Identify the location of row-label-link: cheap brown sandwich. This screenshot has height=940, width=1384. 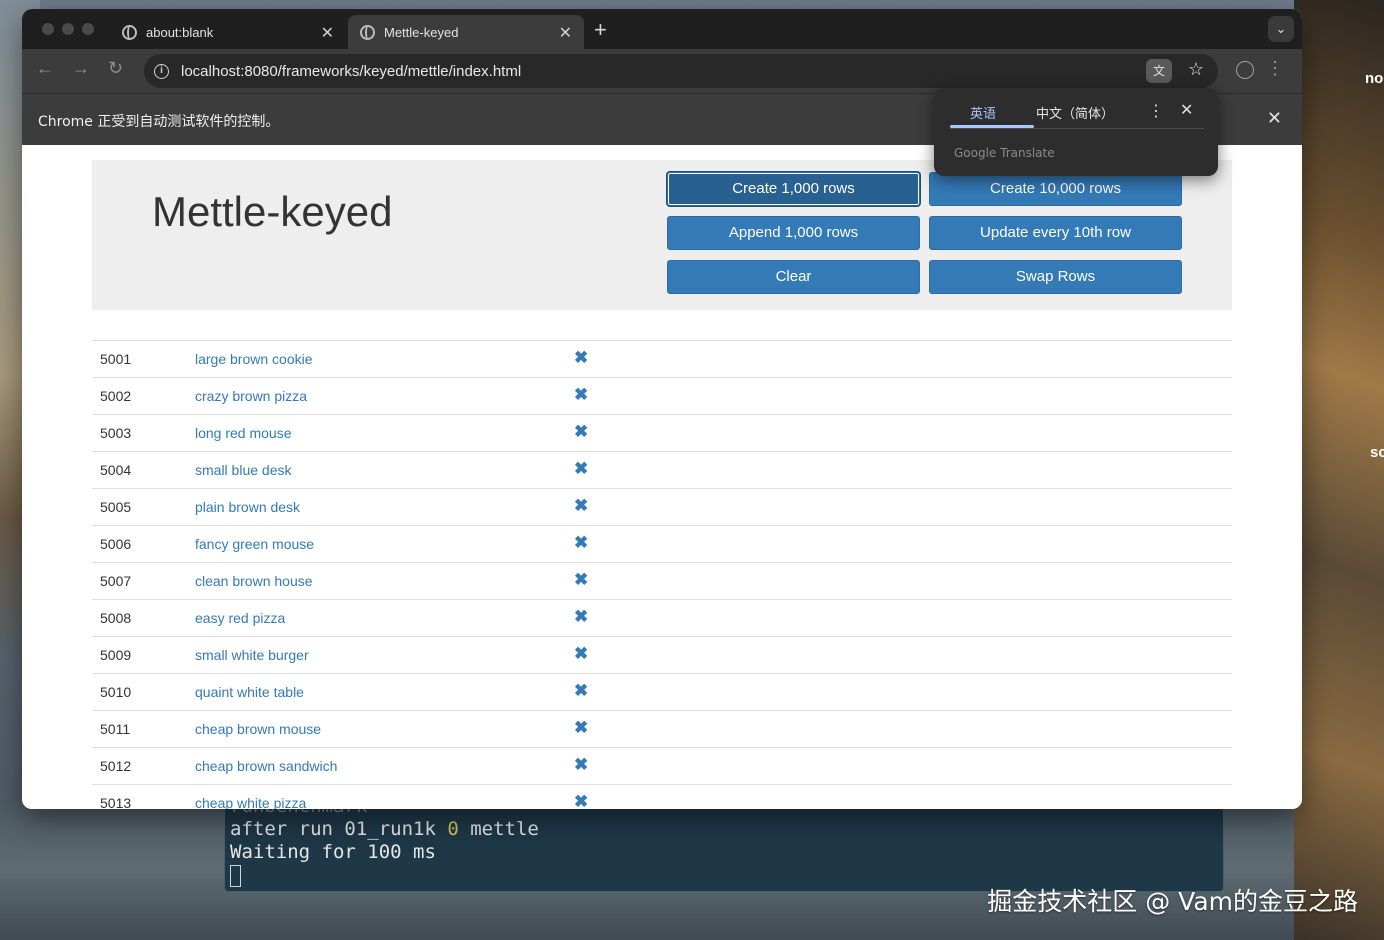
(266, 766).